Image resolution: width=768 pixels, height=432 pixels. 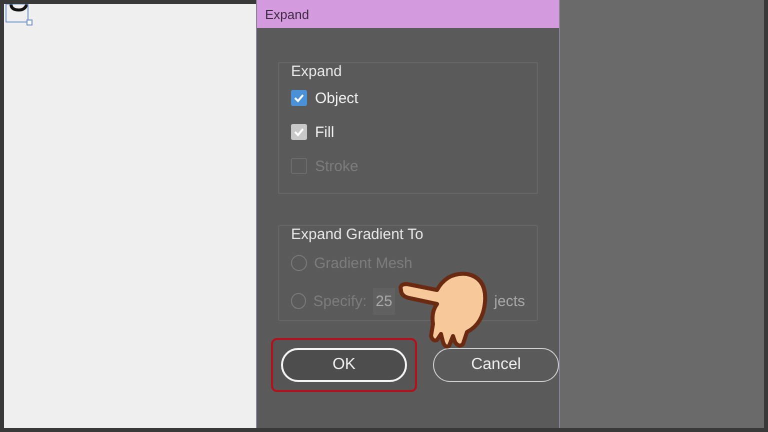 I want to click on dialog-title: Expand, so click(x=287, y=14).